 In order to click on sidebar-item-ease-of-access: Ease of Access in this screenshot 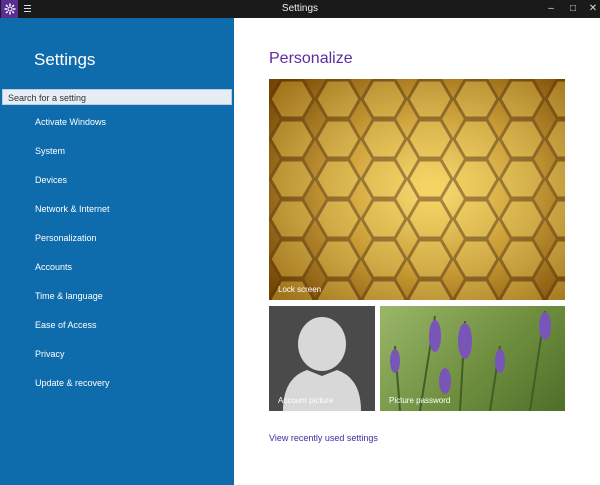, I will do `click(66, 325)`.